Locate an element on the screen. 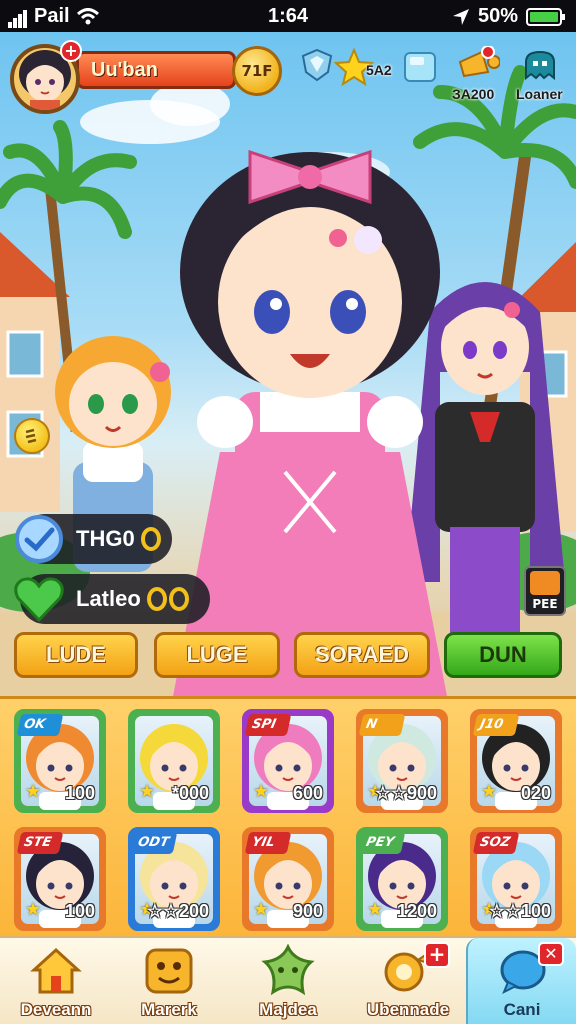 The height and width of the screenshot is (1024, 576). nav-plus-badge: + is located at coordinates (437, 955).